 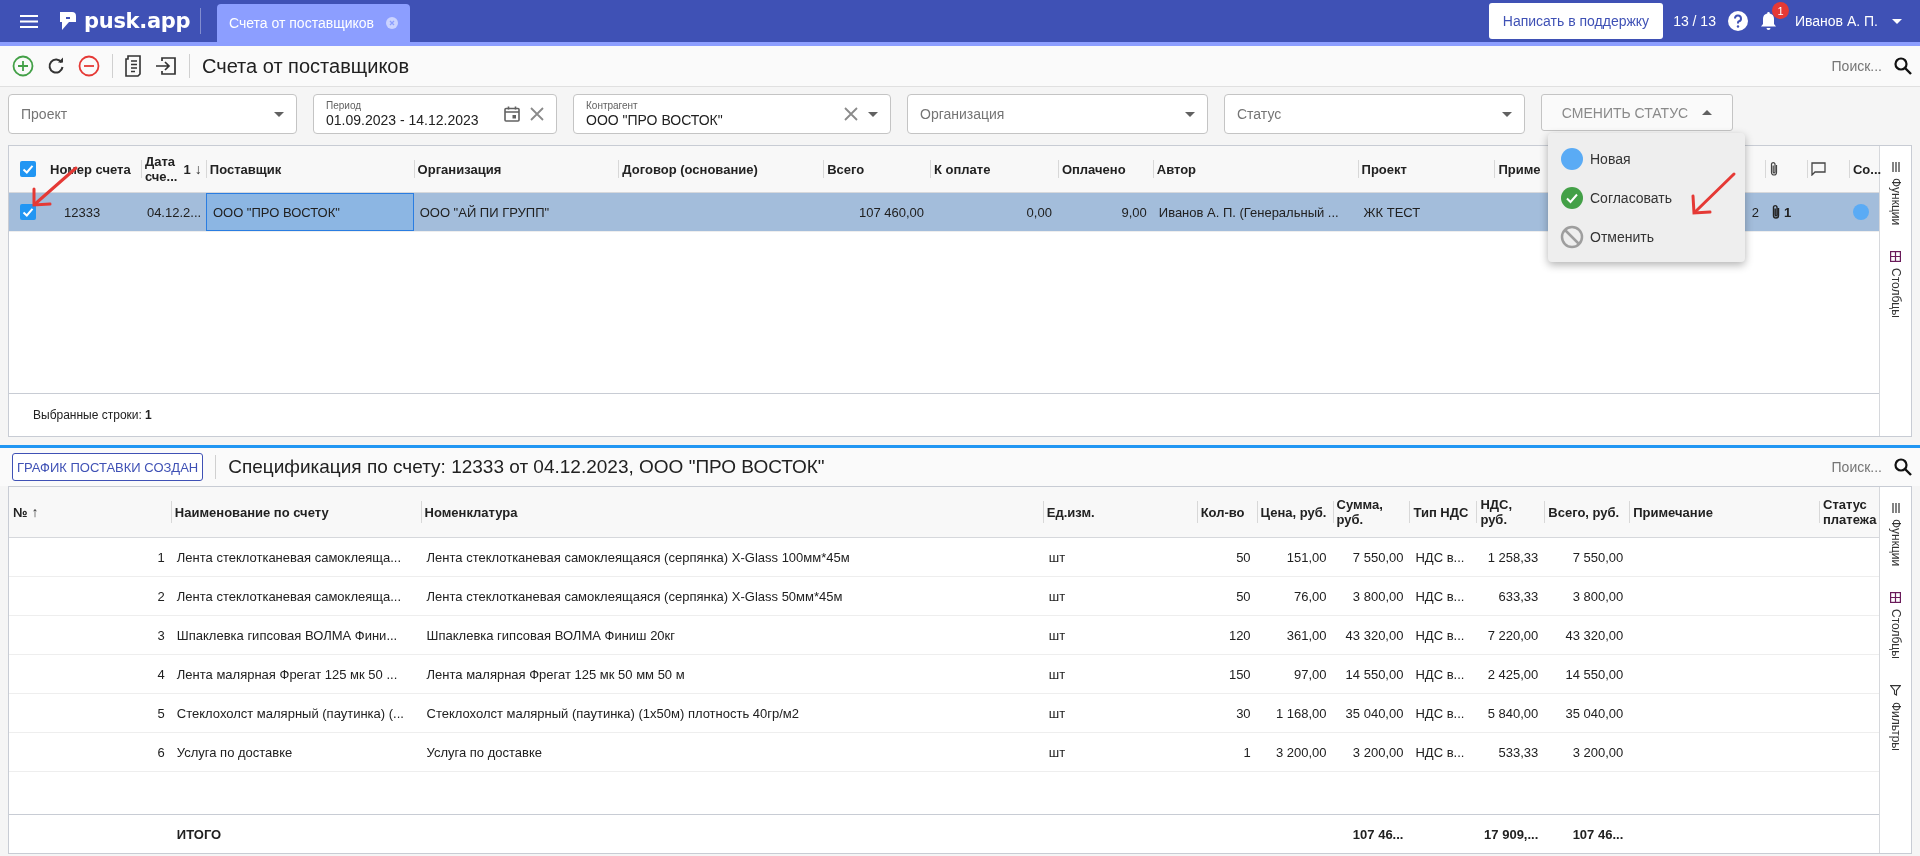 I want to click on column-header: Тип НДС, so click(x=1441, y=512).